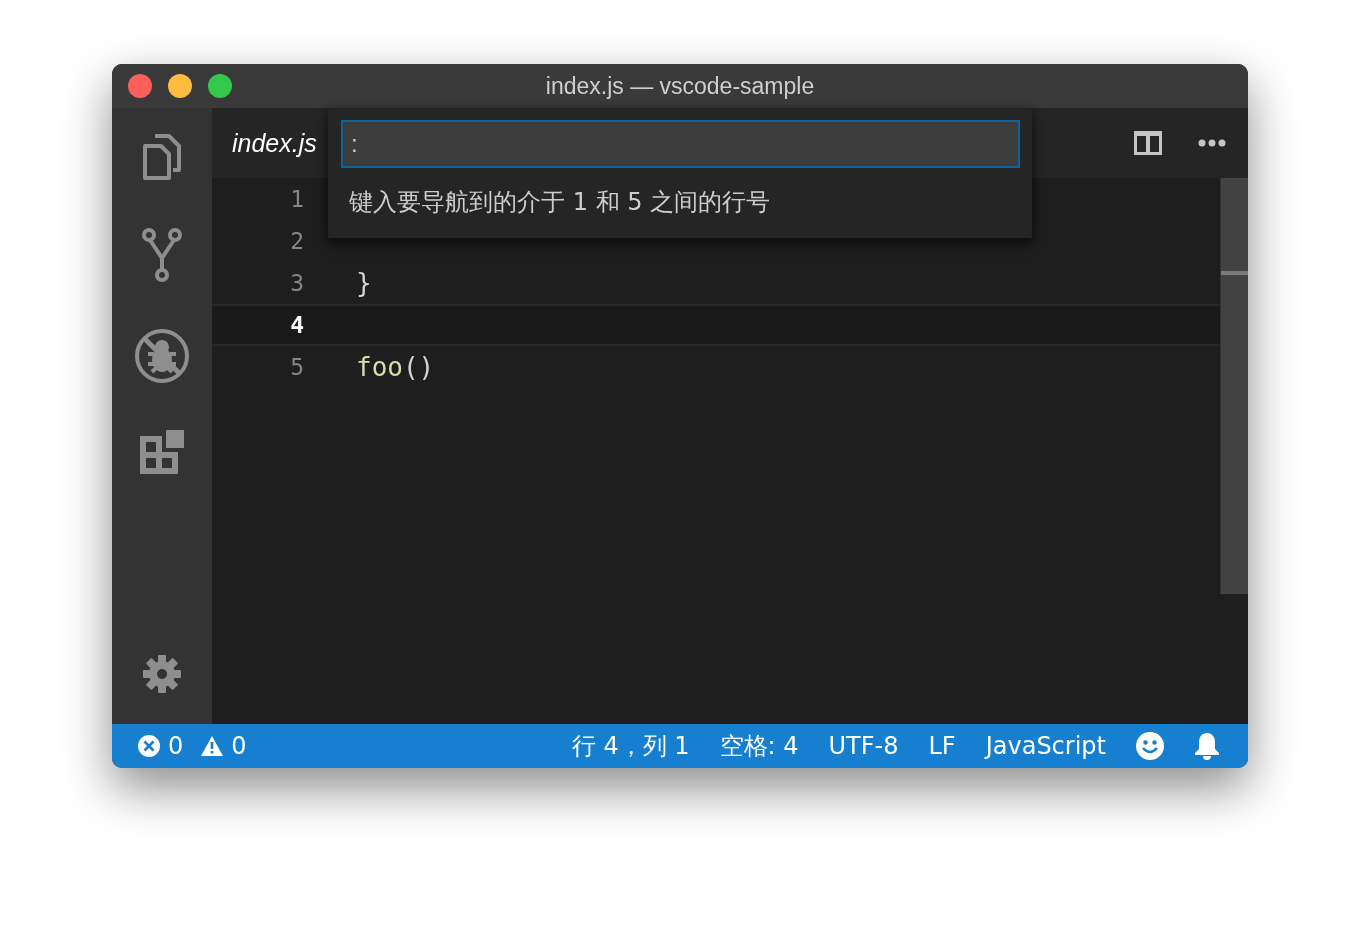  What do you see at coordinates (1207, 746) in the screenshot?
I see `bell-icon` at bounding box center [1207, 746].